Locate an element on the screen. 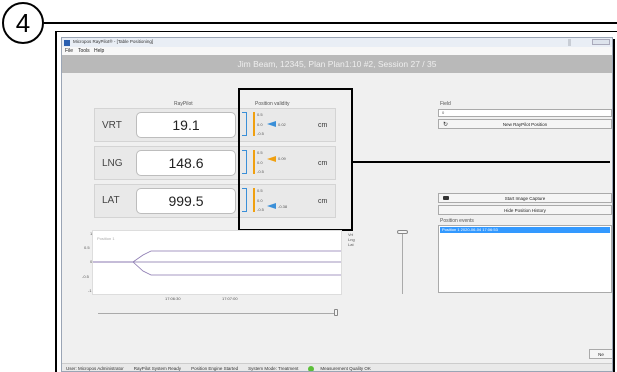 This screenshot has width=617, height=372. menu-help: Help is located at coordinates (99, 51).